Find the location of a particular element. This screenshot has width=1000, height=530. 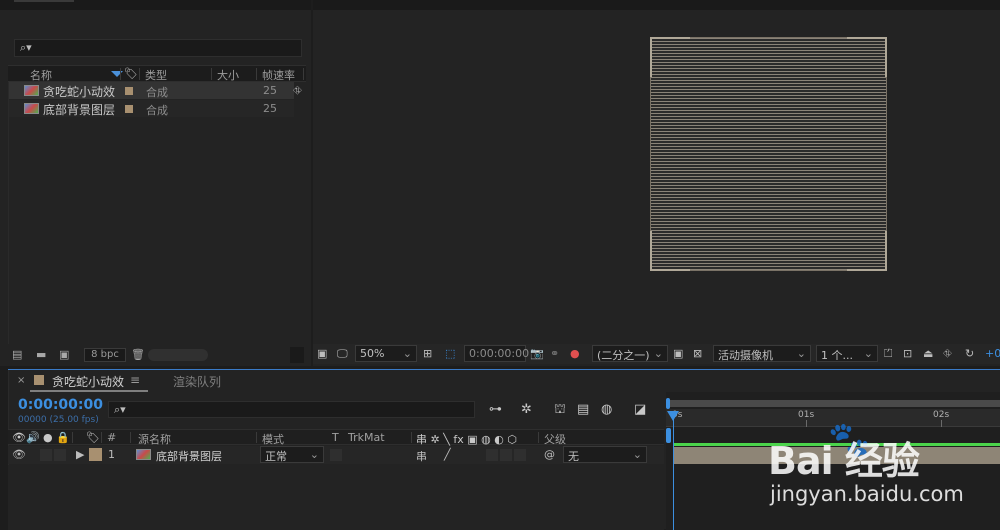

column-source-name: 源名称 is located at coordinates (154, 439).